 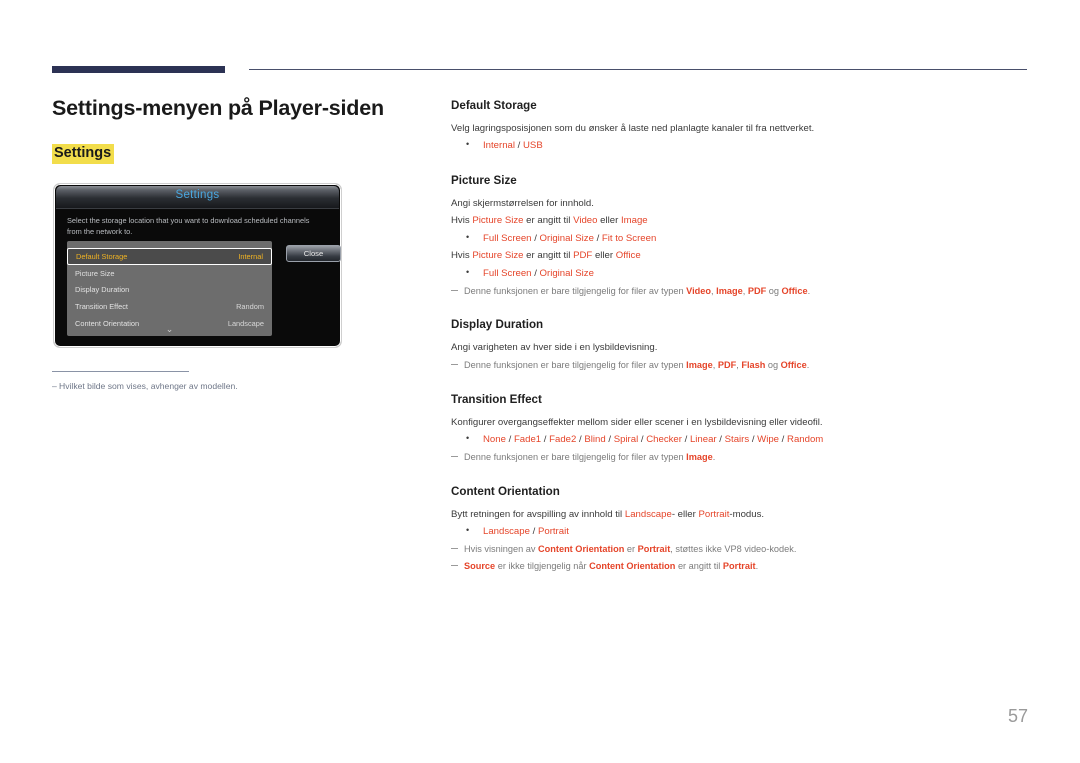 I want to click on cond-mid: er angitt til, so click(x=548, y=256).